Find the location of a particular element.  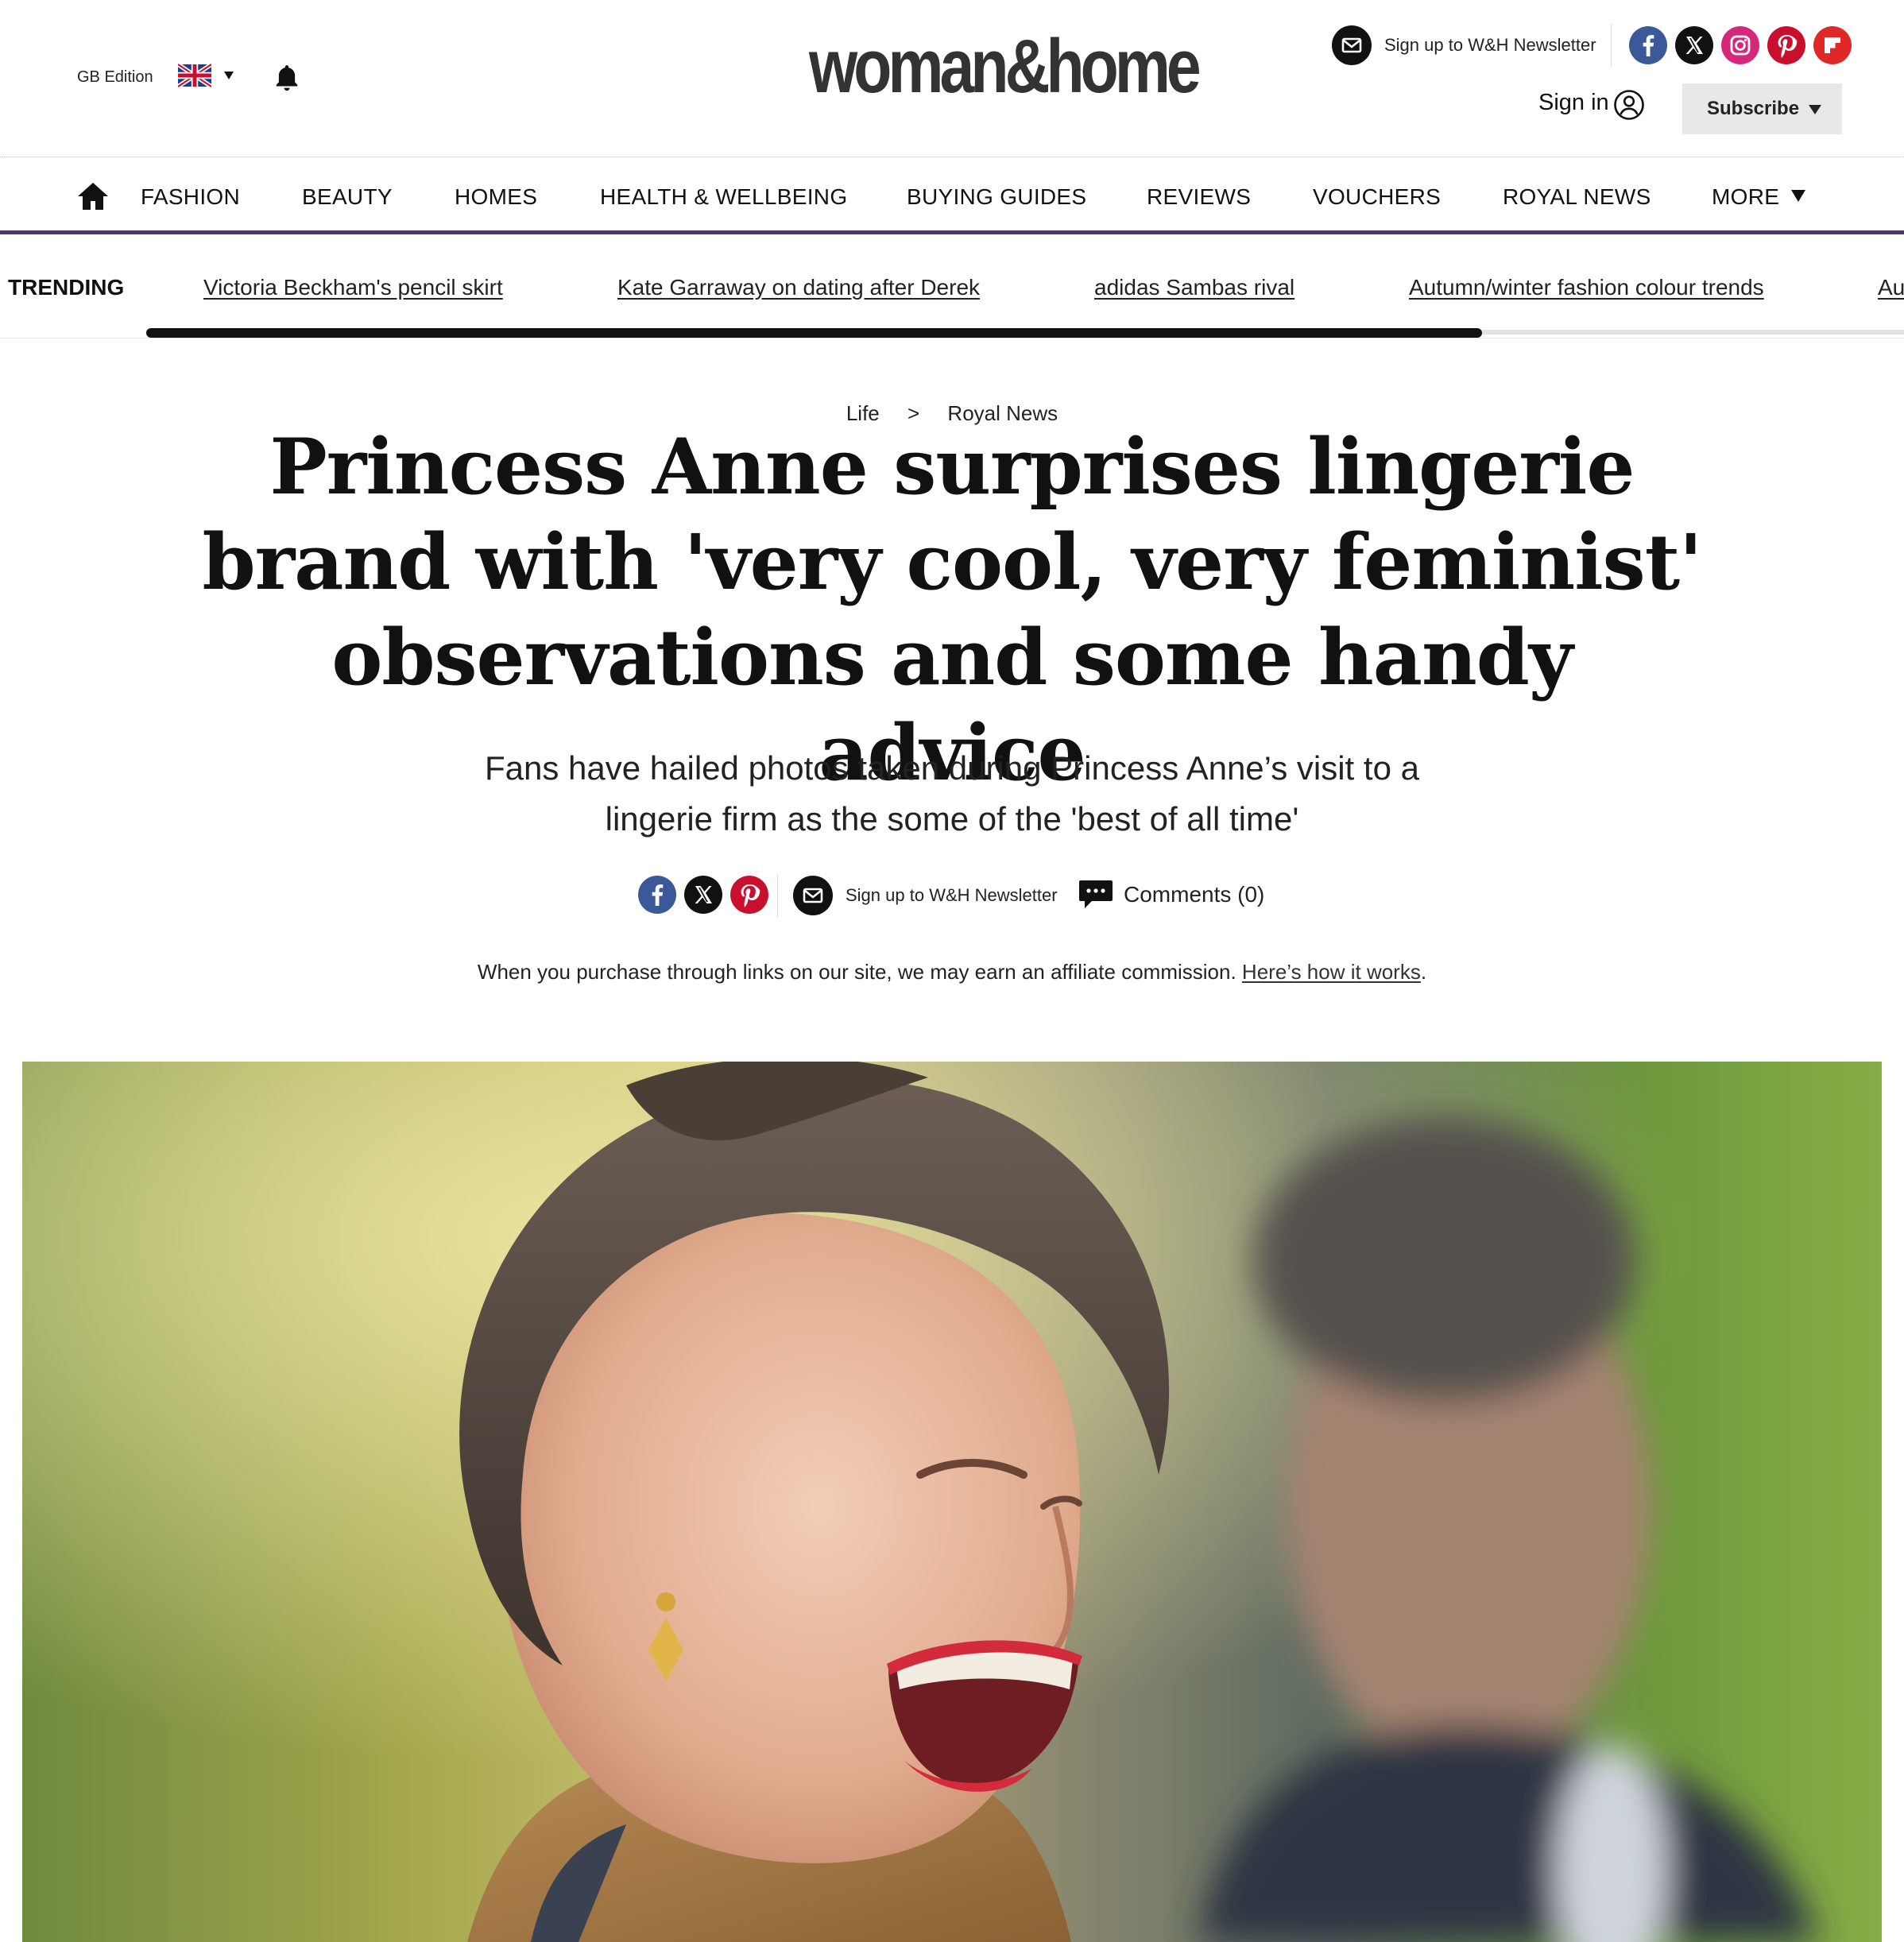

trending-link: Au is located at coordinates (1891, 287).